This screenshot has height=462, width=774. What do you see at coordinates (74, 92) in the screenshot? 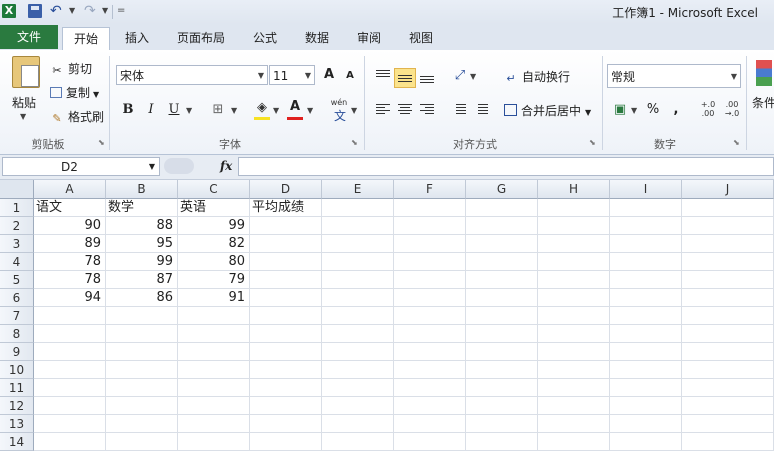
I see `copy-button: 复制 ▼` at bounding box center [74, 92].